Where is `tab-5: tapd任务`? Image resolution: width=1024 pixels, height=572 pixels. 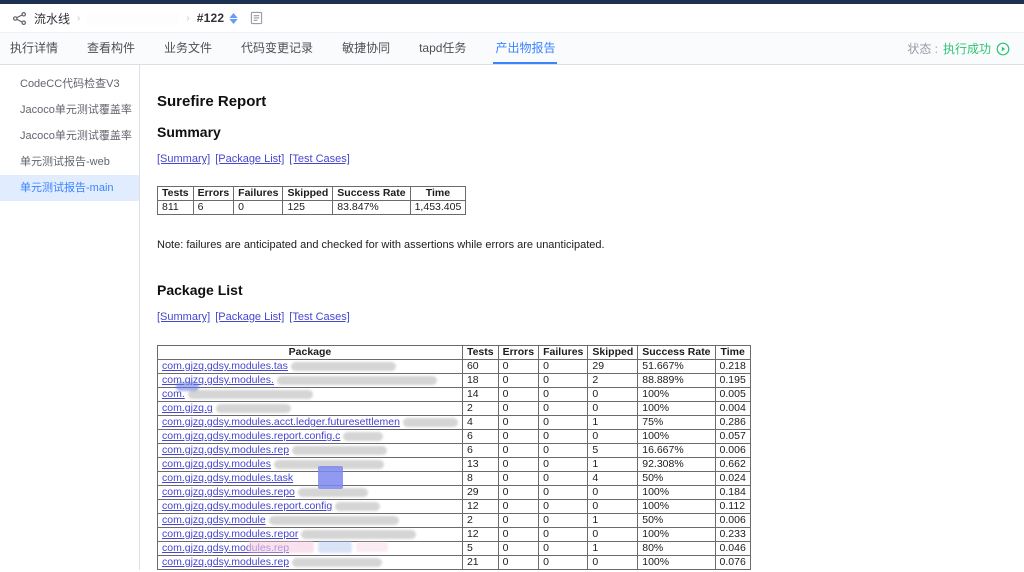 tab-5: tapd任务 is located at coordinates (442, 48).